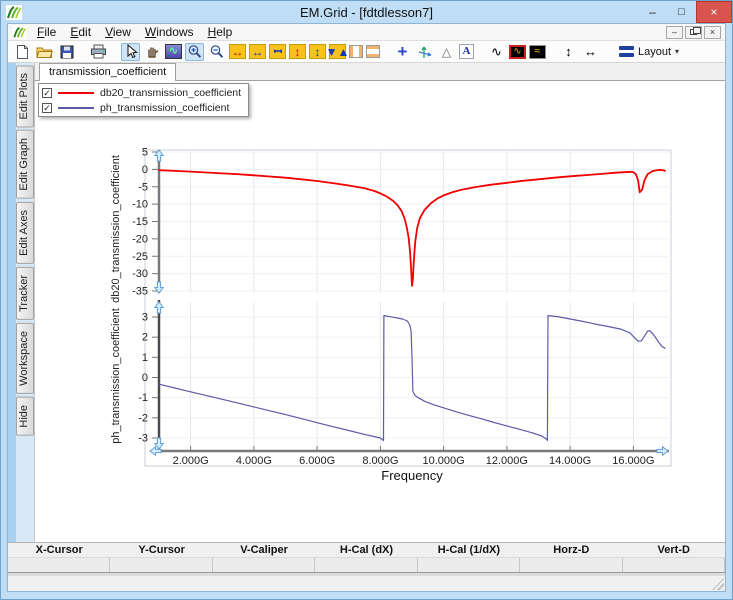 The width and height of the screenshot is (733, 600). Describe the element at coordinates (25, 358) in the screenshot. I see `sidebar-tab-workspace: Workspace` at that location.